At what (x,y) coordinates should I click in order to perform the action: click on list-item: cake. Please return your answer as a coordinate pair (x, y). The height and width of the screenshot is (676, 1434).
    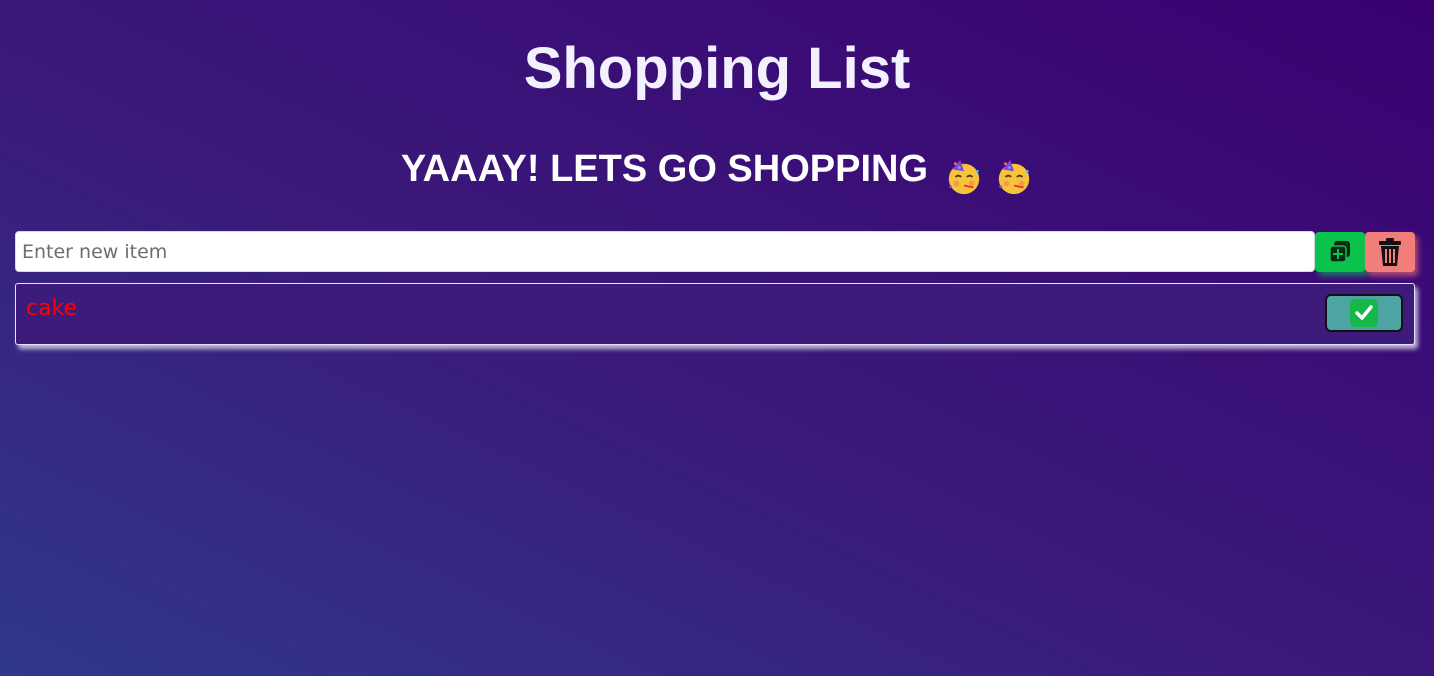
    Looking at the image, I should click on (715, 314).